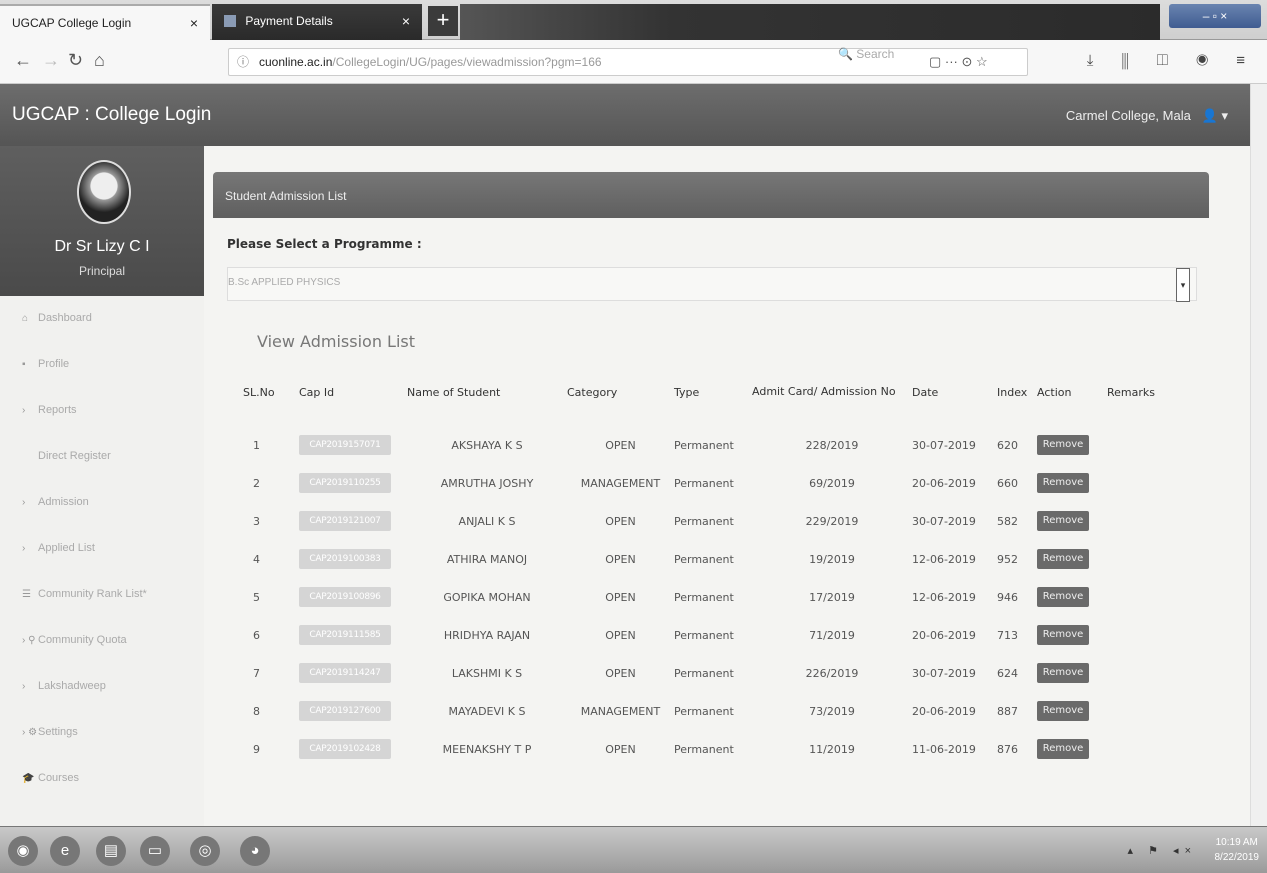 The image size is (1267, 873). Describe the element at coordinates (1237, 857) in the screenshot. I see `clock-date: 8/22/2019` at that location.